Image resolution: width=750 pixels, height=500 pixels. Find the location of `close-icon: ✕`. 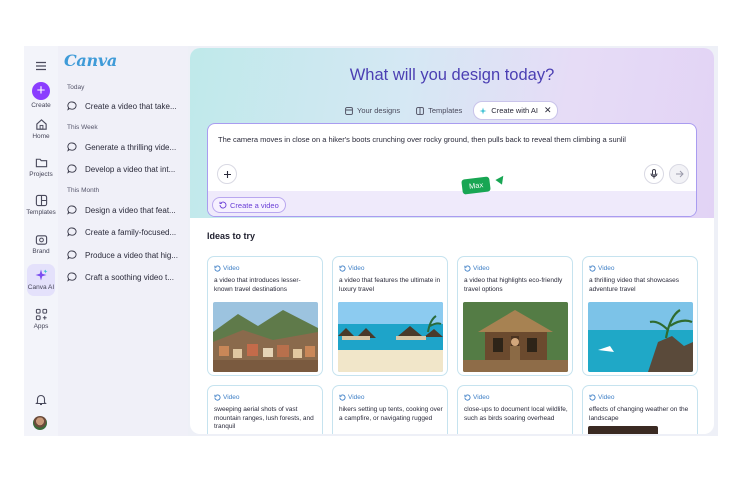

close-icon: ✕ is located at coordinates (548, 110).